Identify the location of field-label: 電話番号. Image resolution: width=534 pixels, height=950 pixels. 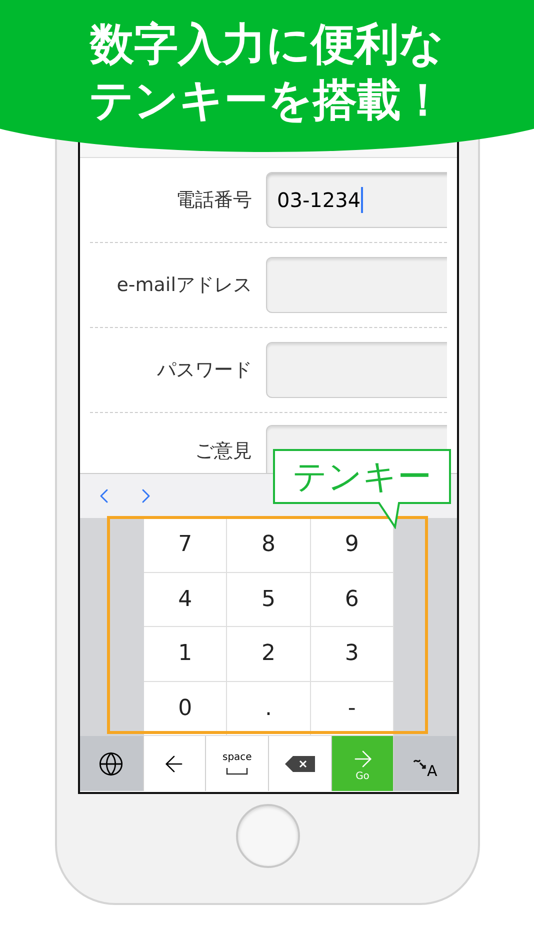
(214, 200).